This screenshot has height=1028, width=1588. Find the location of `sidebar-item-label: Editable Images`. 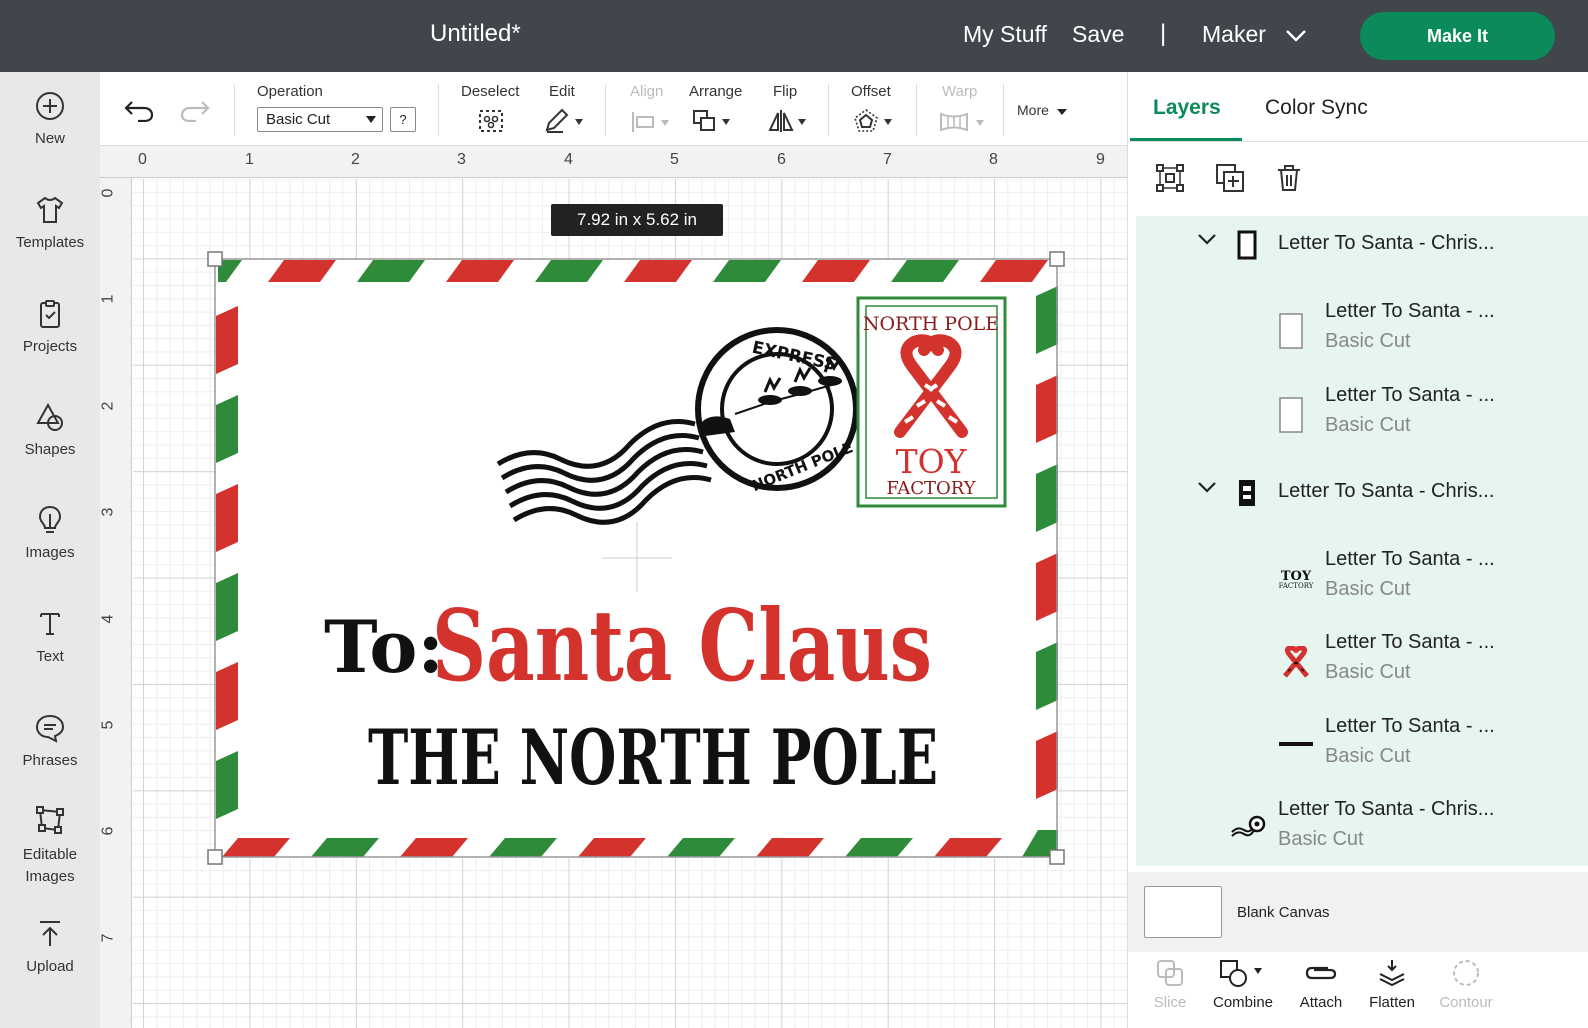

sidebar-item-label: Editable Images is located at coordinates (50, 865).